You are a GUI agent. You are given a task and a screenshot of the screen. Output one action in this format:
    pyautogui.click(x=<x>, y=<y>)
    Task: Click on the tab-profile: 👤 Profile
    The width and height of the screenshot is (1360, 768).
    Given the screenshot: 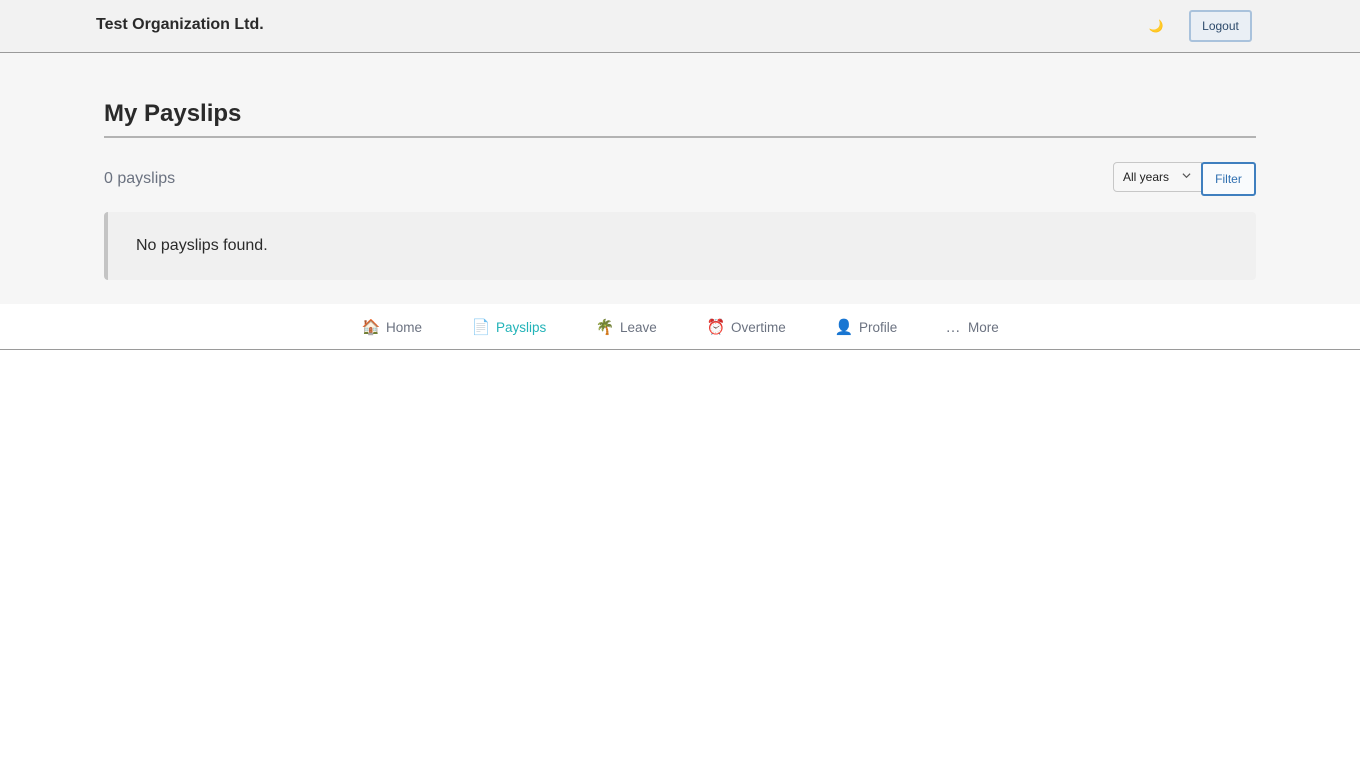 What is the action you would take?
    pyautogui.click(x=866, y=327)
    